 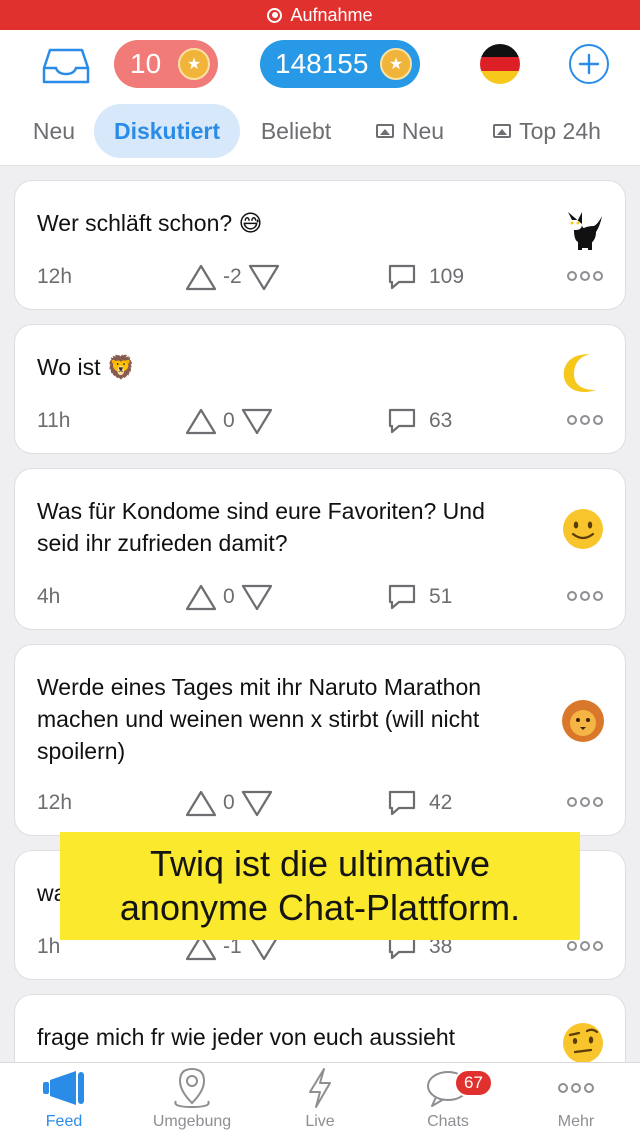 What do you see at coordinates (320, 907) in the screenshot?
I see `caption-line: anonyme Chat-Plattform.` at bounding box center [320, 907].